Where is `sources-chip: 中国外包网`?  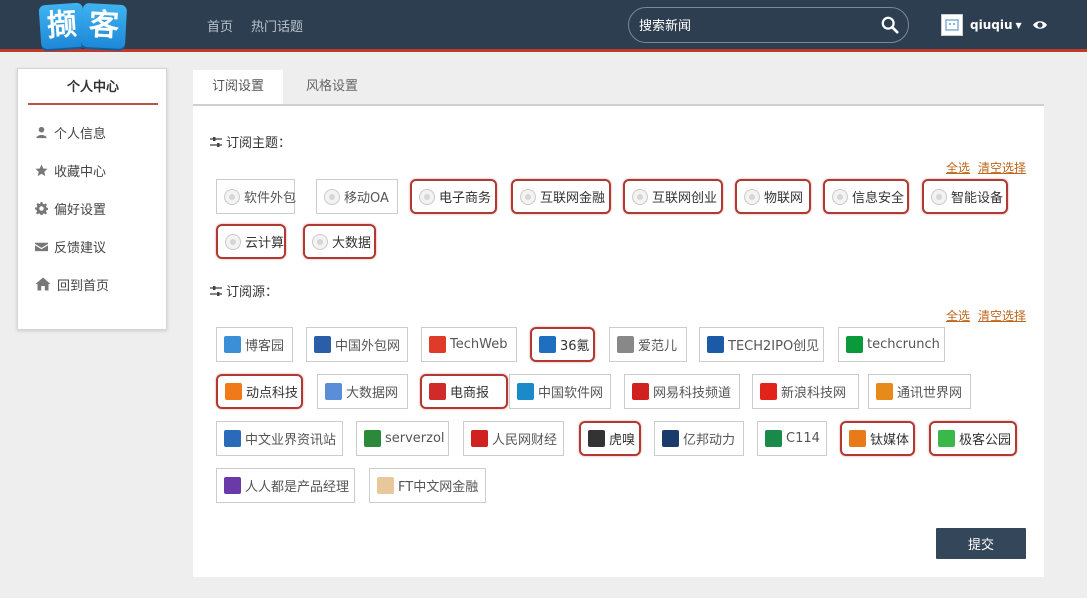 sources-chip: 中国外包网 is located at coordinates (357, 344).